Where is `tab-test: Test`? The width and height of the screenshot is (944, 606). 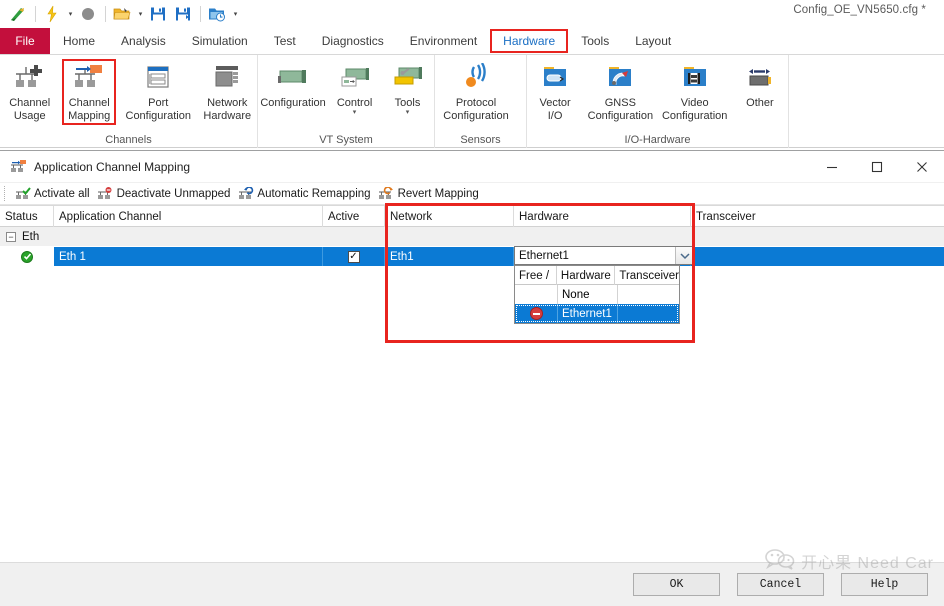
tab-test: Test is located at coordinates (285, 41).